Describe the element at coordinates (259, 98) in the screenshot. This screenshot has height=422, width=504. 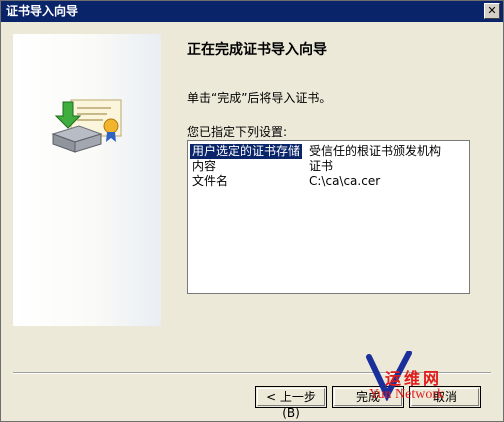
I see `wizard-description: 单击“完成”后将导入证书。` at that location.